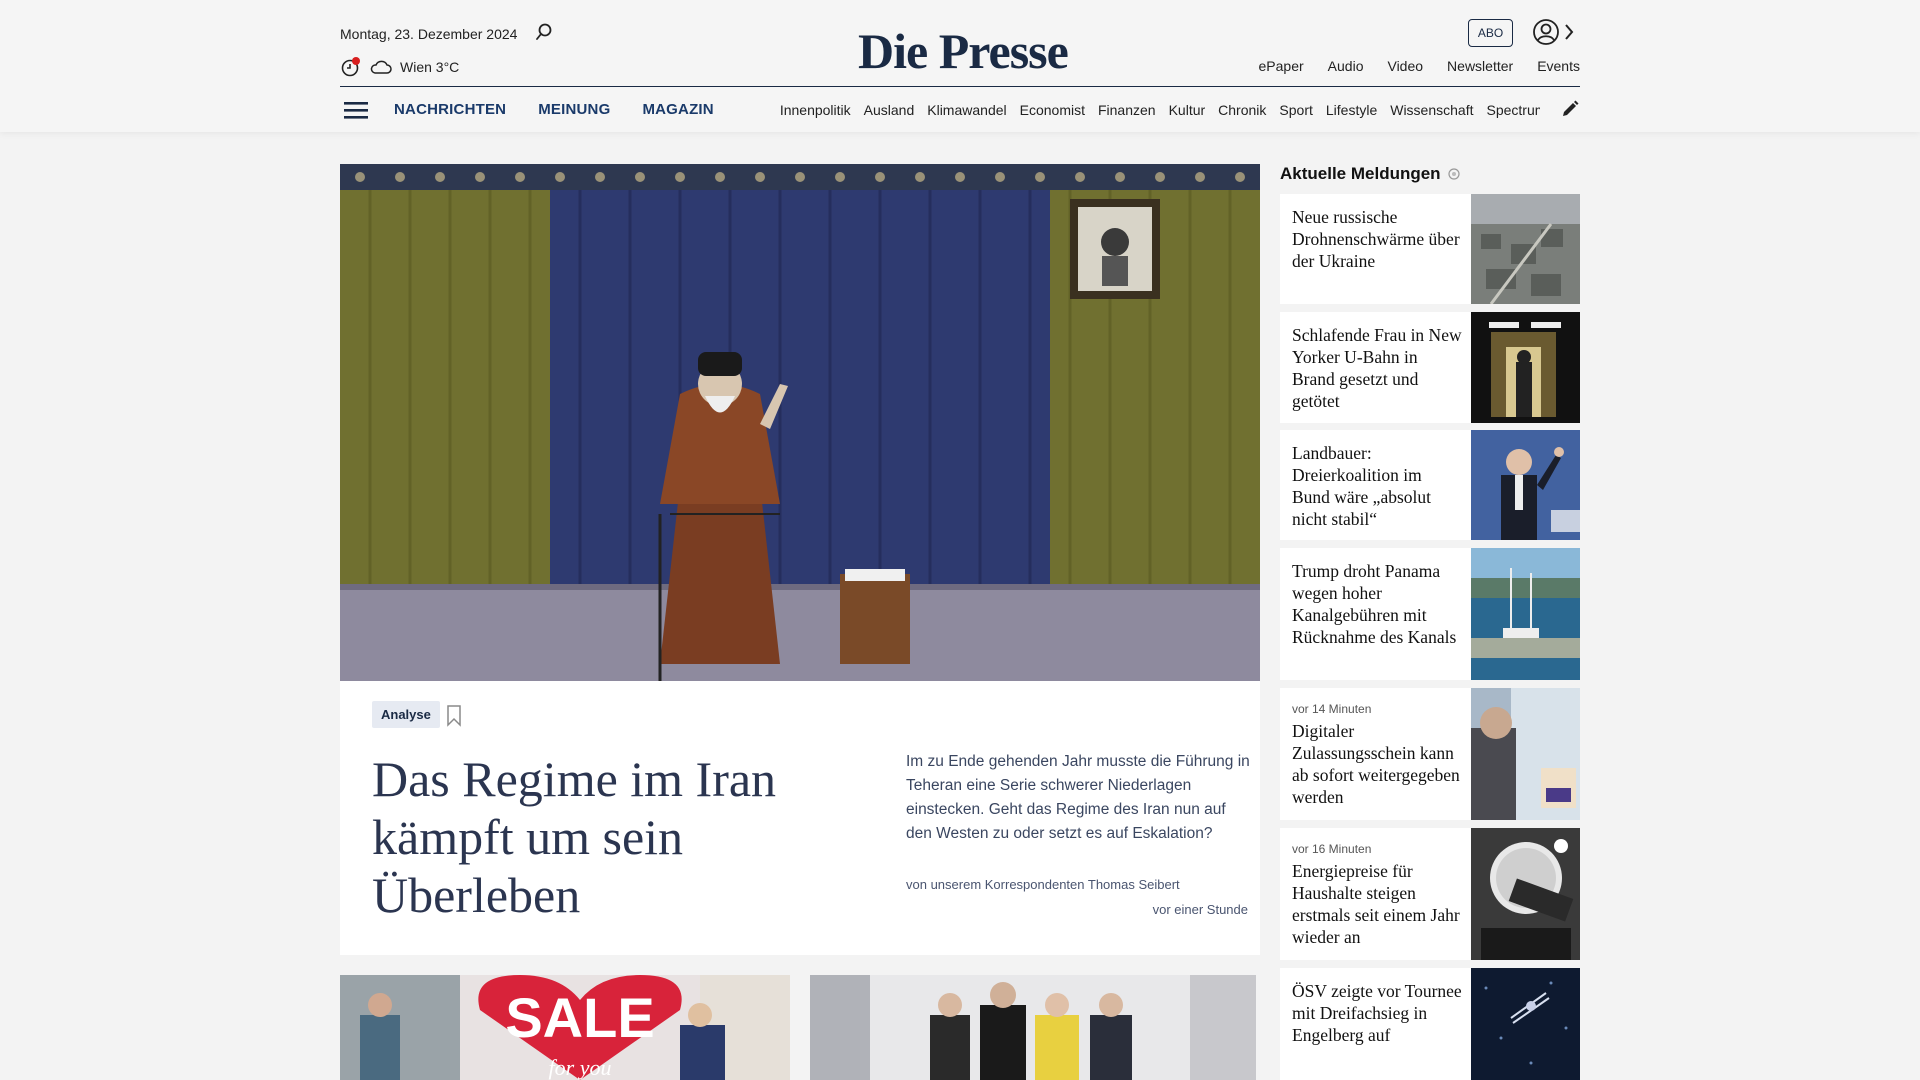 The height and width of the screenshot is (1080, 1920). Describe the element at coordinates (580, 1067) in the screenshot. I see `sale-subtext: for you` at that location.